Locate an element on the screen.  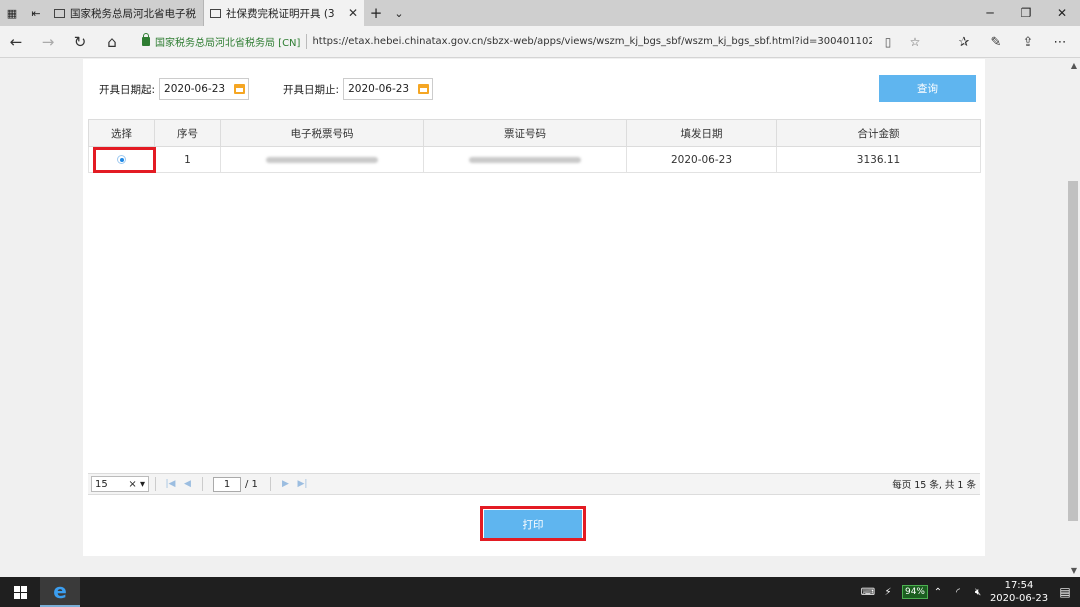
reading-view-icon: ▯ is located at coordinates (888, 42).